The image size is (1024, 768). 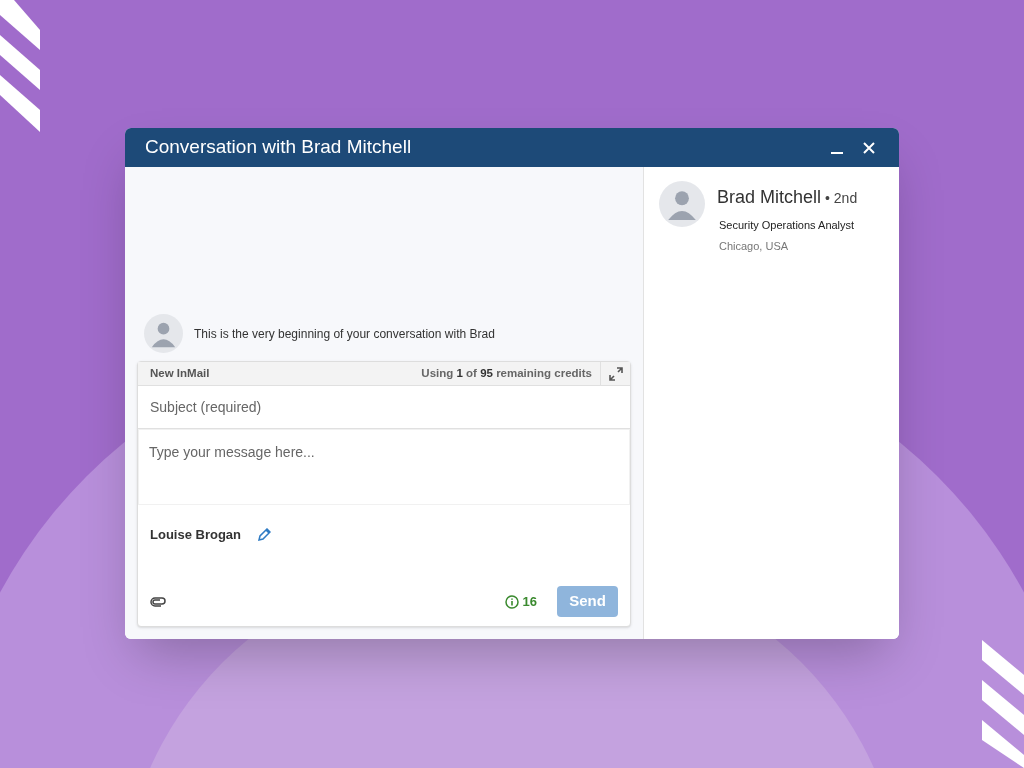 What do you see at coordinates (195, 535) in the screenshot?
I see `signature-text: Louise Brogan` at bounding box center [195, 535].